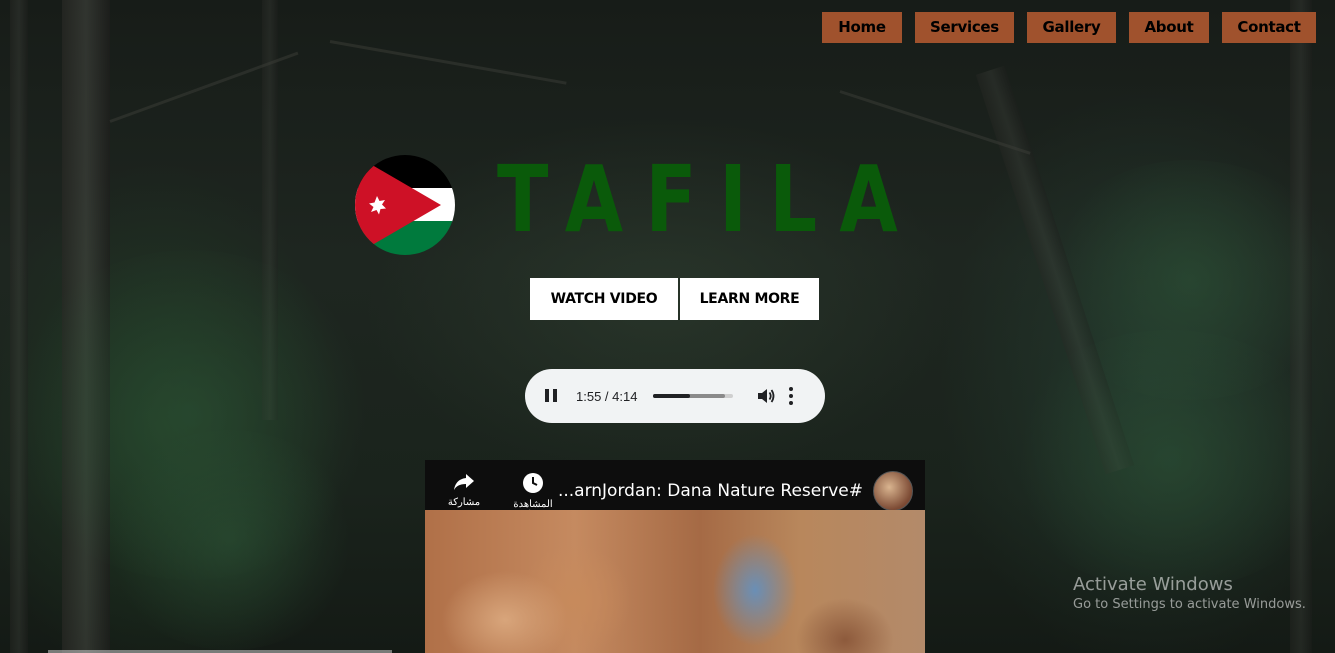 Image resolution: width=1335 pixels, height=653 pixels. Describe the element at coordinates (1153, 584) in the screenshot. I see `watermark-line-1: Activate Windows` at that location.